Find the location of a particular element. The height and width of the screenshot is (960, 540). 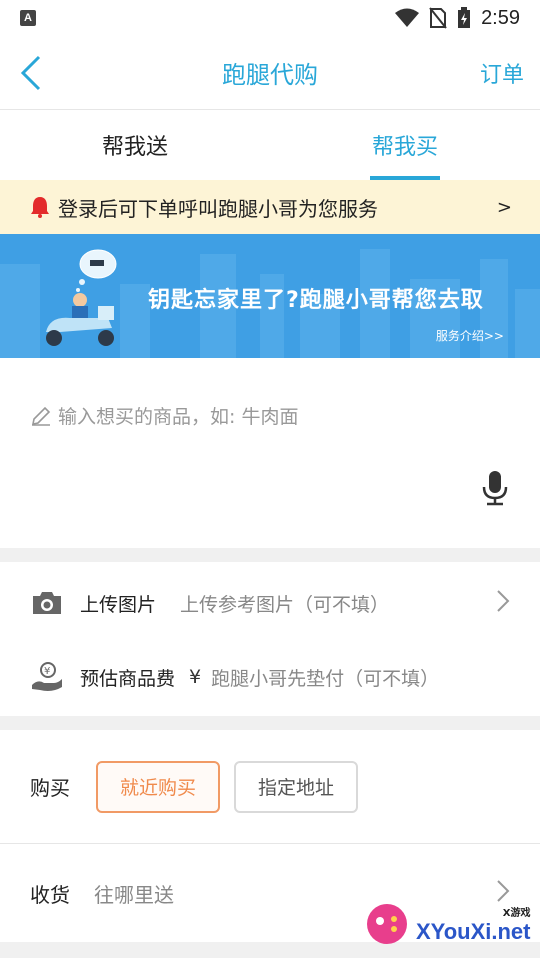

upload-image-row: 上传图片 上传参考图片（可不填） is located at coordinates (270, 603).